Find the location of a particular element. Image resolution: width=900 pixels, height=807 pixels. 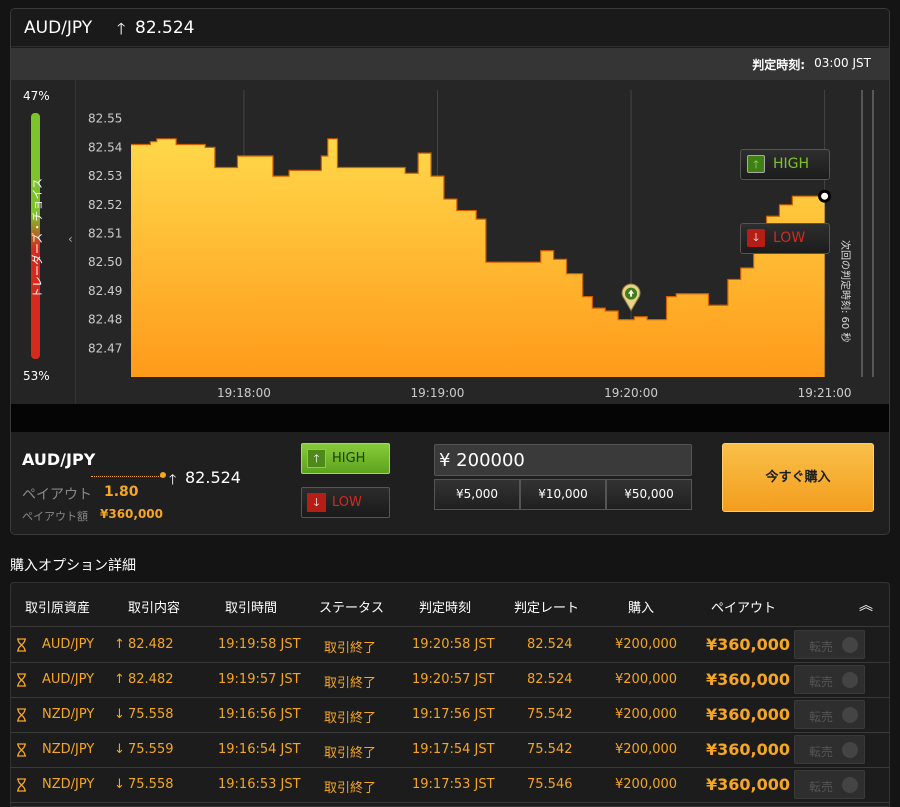

payout-value: 1.80 is located at coordinates (121, 492).